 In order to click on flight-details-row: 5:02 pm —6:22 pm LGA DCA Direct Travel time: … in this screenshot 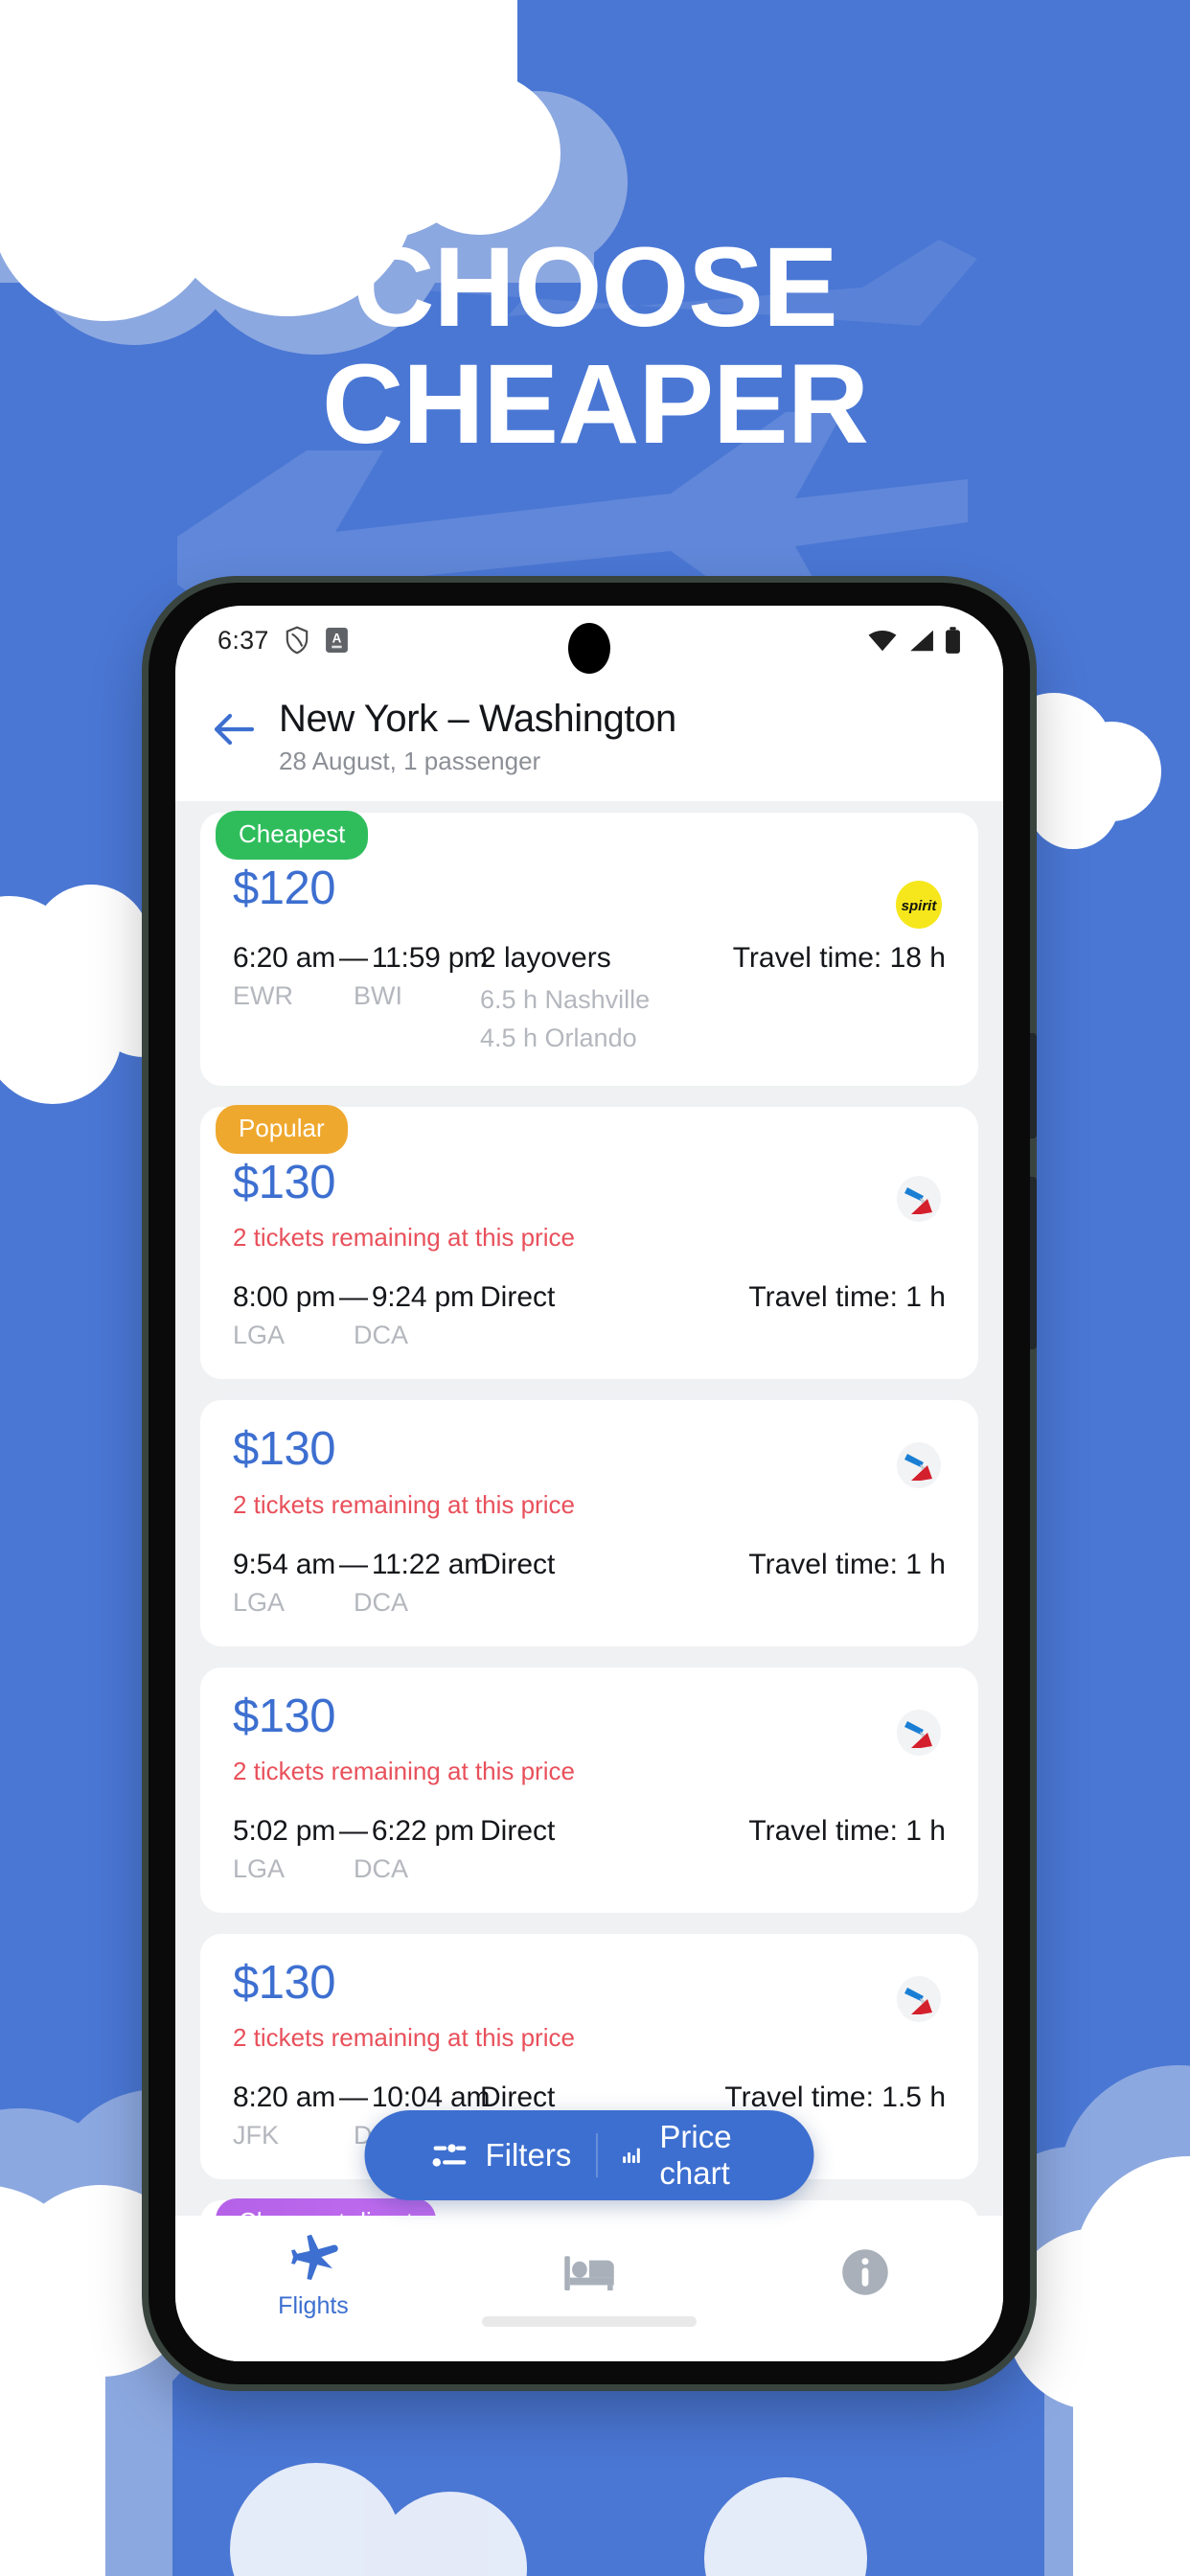, I will do `click(590, 1849)`.